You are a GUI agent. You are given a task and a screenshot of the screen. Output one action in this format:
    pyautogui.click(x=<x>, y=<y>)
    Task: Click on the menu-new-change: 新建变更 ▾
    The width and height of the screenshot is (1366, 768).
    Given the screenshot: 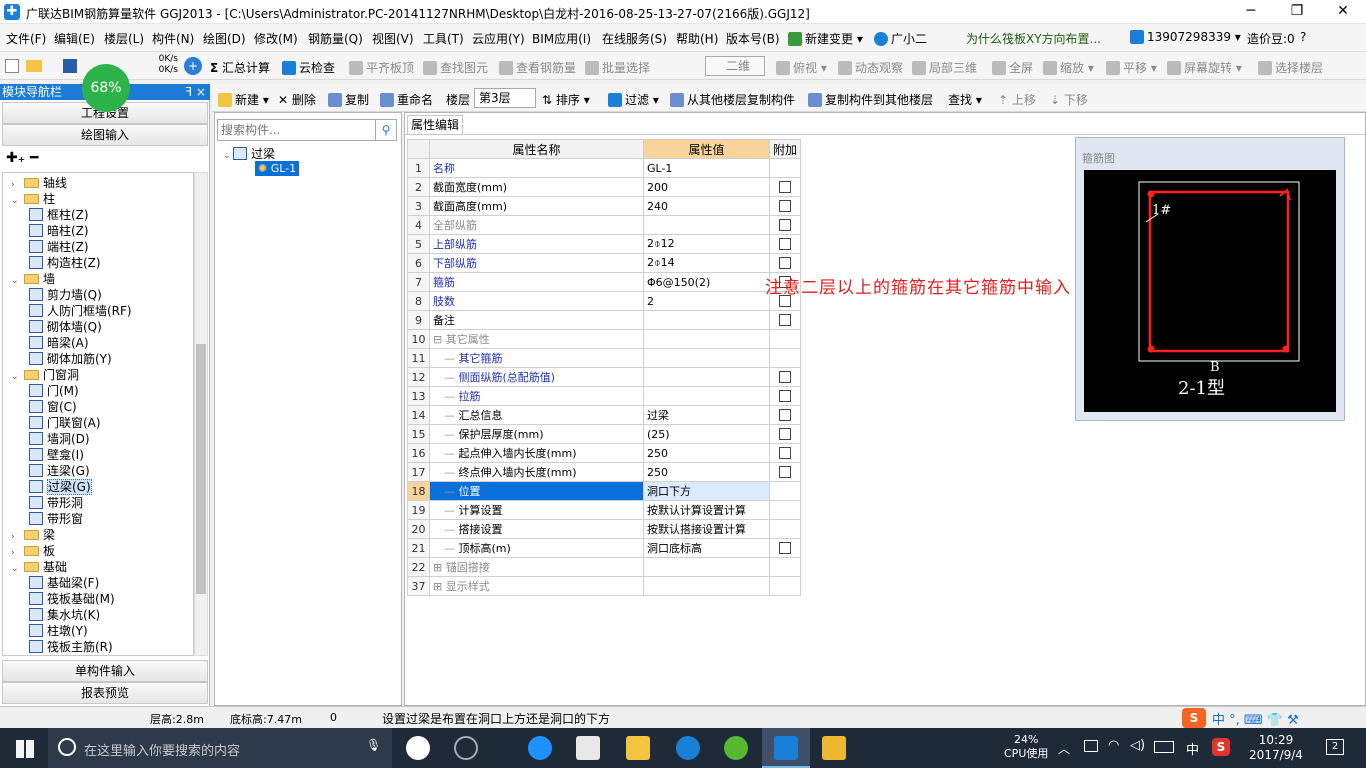 What is the action you would take?
    pyautogui.click(x=825, y=38)
    